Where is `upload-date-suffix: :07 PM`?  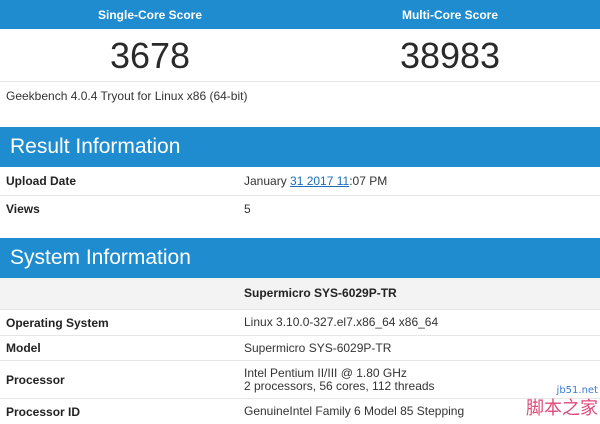
upload-date-suffix: :07 PM is located at coordinates (368, 180).